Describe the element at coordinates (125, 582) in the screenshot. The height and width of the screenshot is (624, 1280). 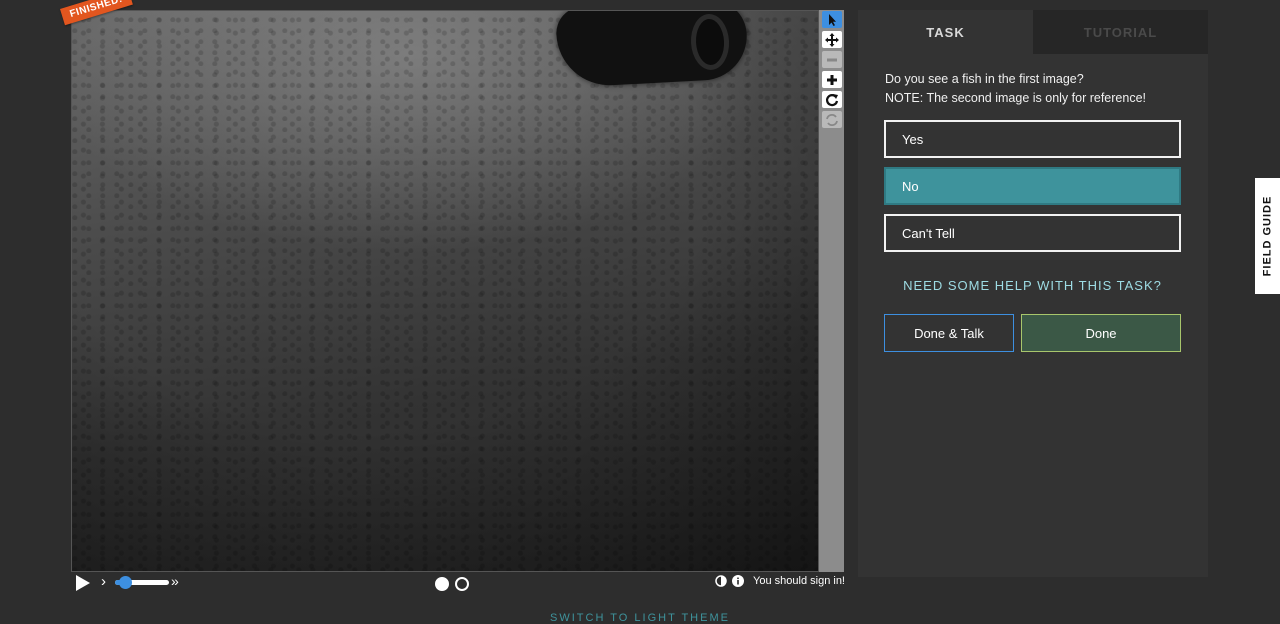
I see `slider-thumb` at that location.